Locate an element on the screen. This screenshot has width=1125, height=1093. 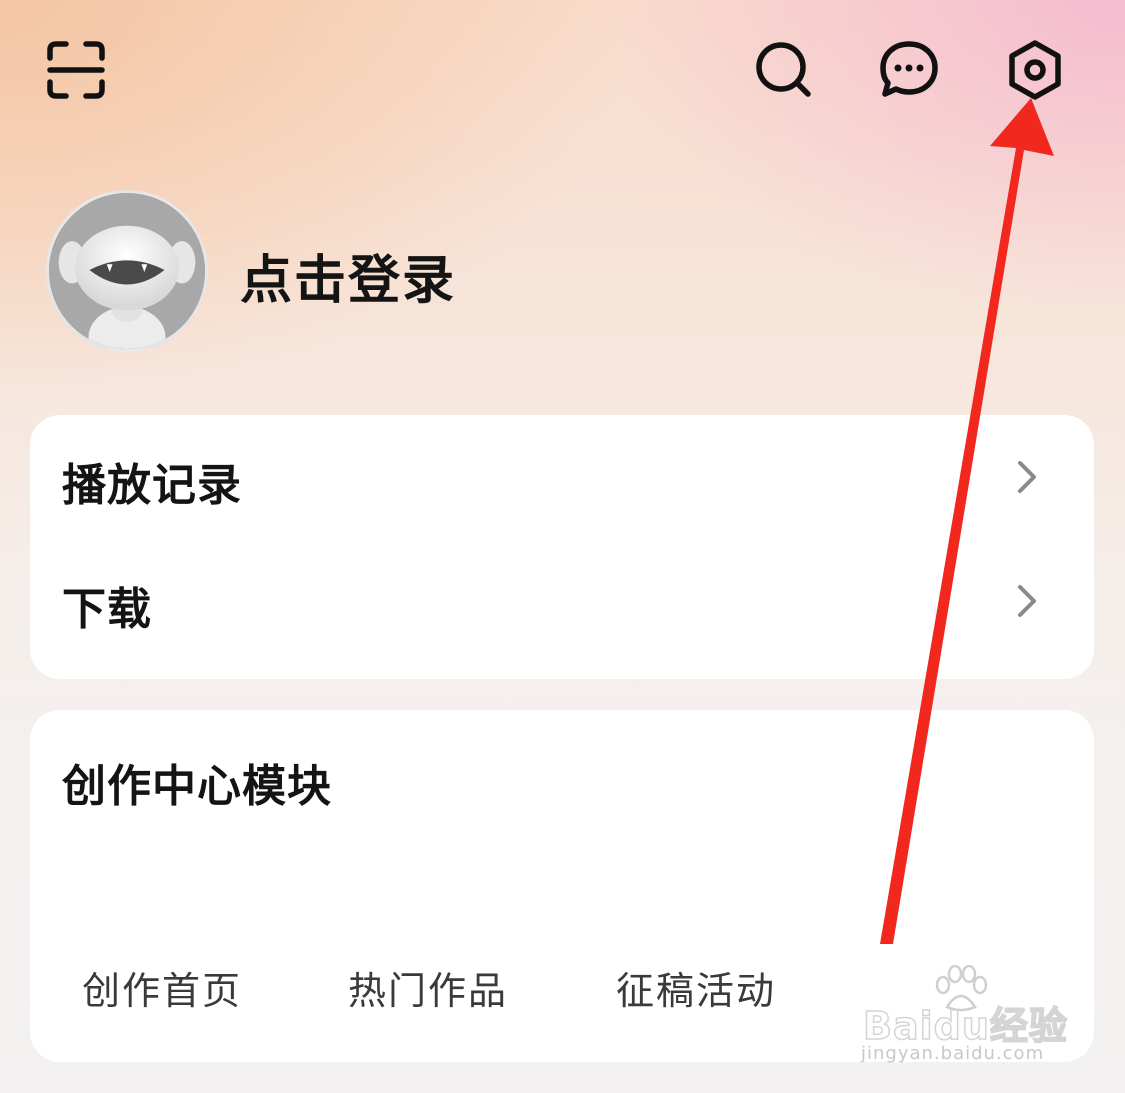
contest-events-tab: 征稿活动 is located at coordinates (696, 987).